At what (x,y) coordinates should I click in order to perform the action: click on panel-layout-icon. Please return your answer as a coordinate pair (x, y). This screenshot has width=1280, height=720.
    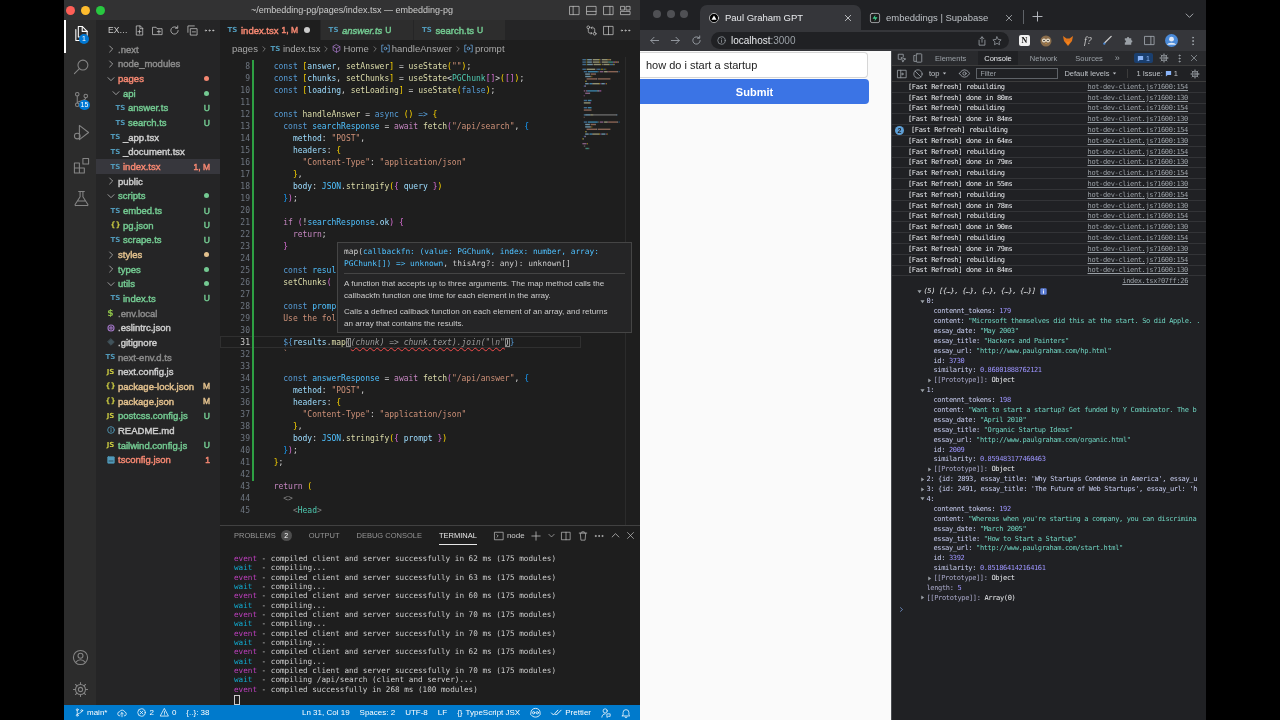
    Looking at the image, I should click on (591, 10).